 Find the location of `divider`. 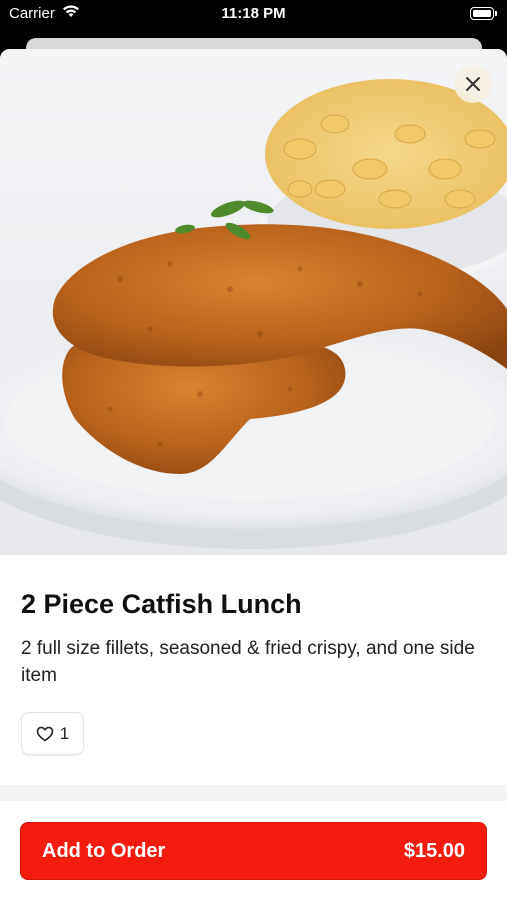

divider is located at coordinates (253, 793).